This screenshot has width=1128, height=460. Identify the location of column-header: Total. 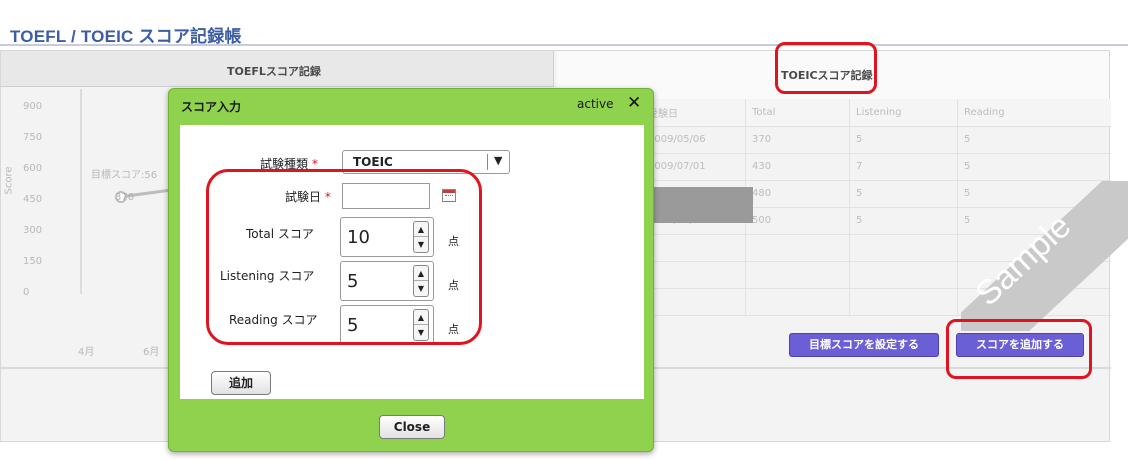
(797, 113).